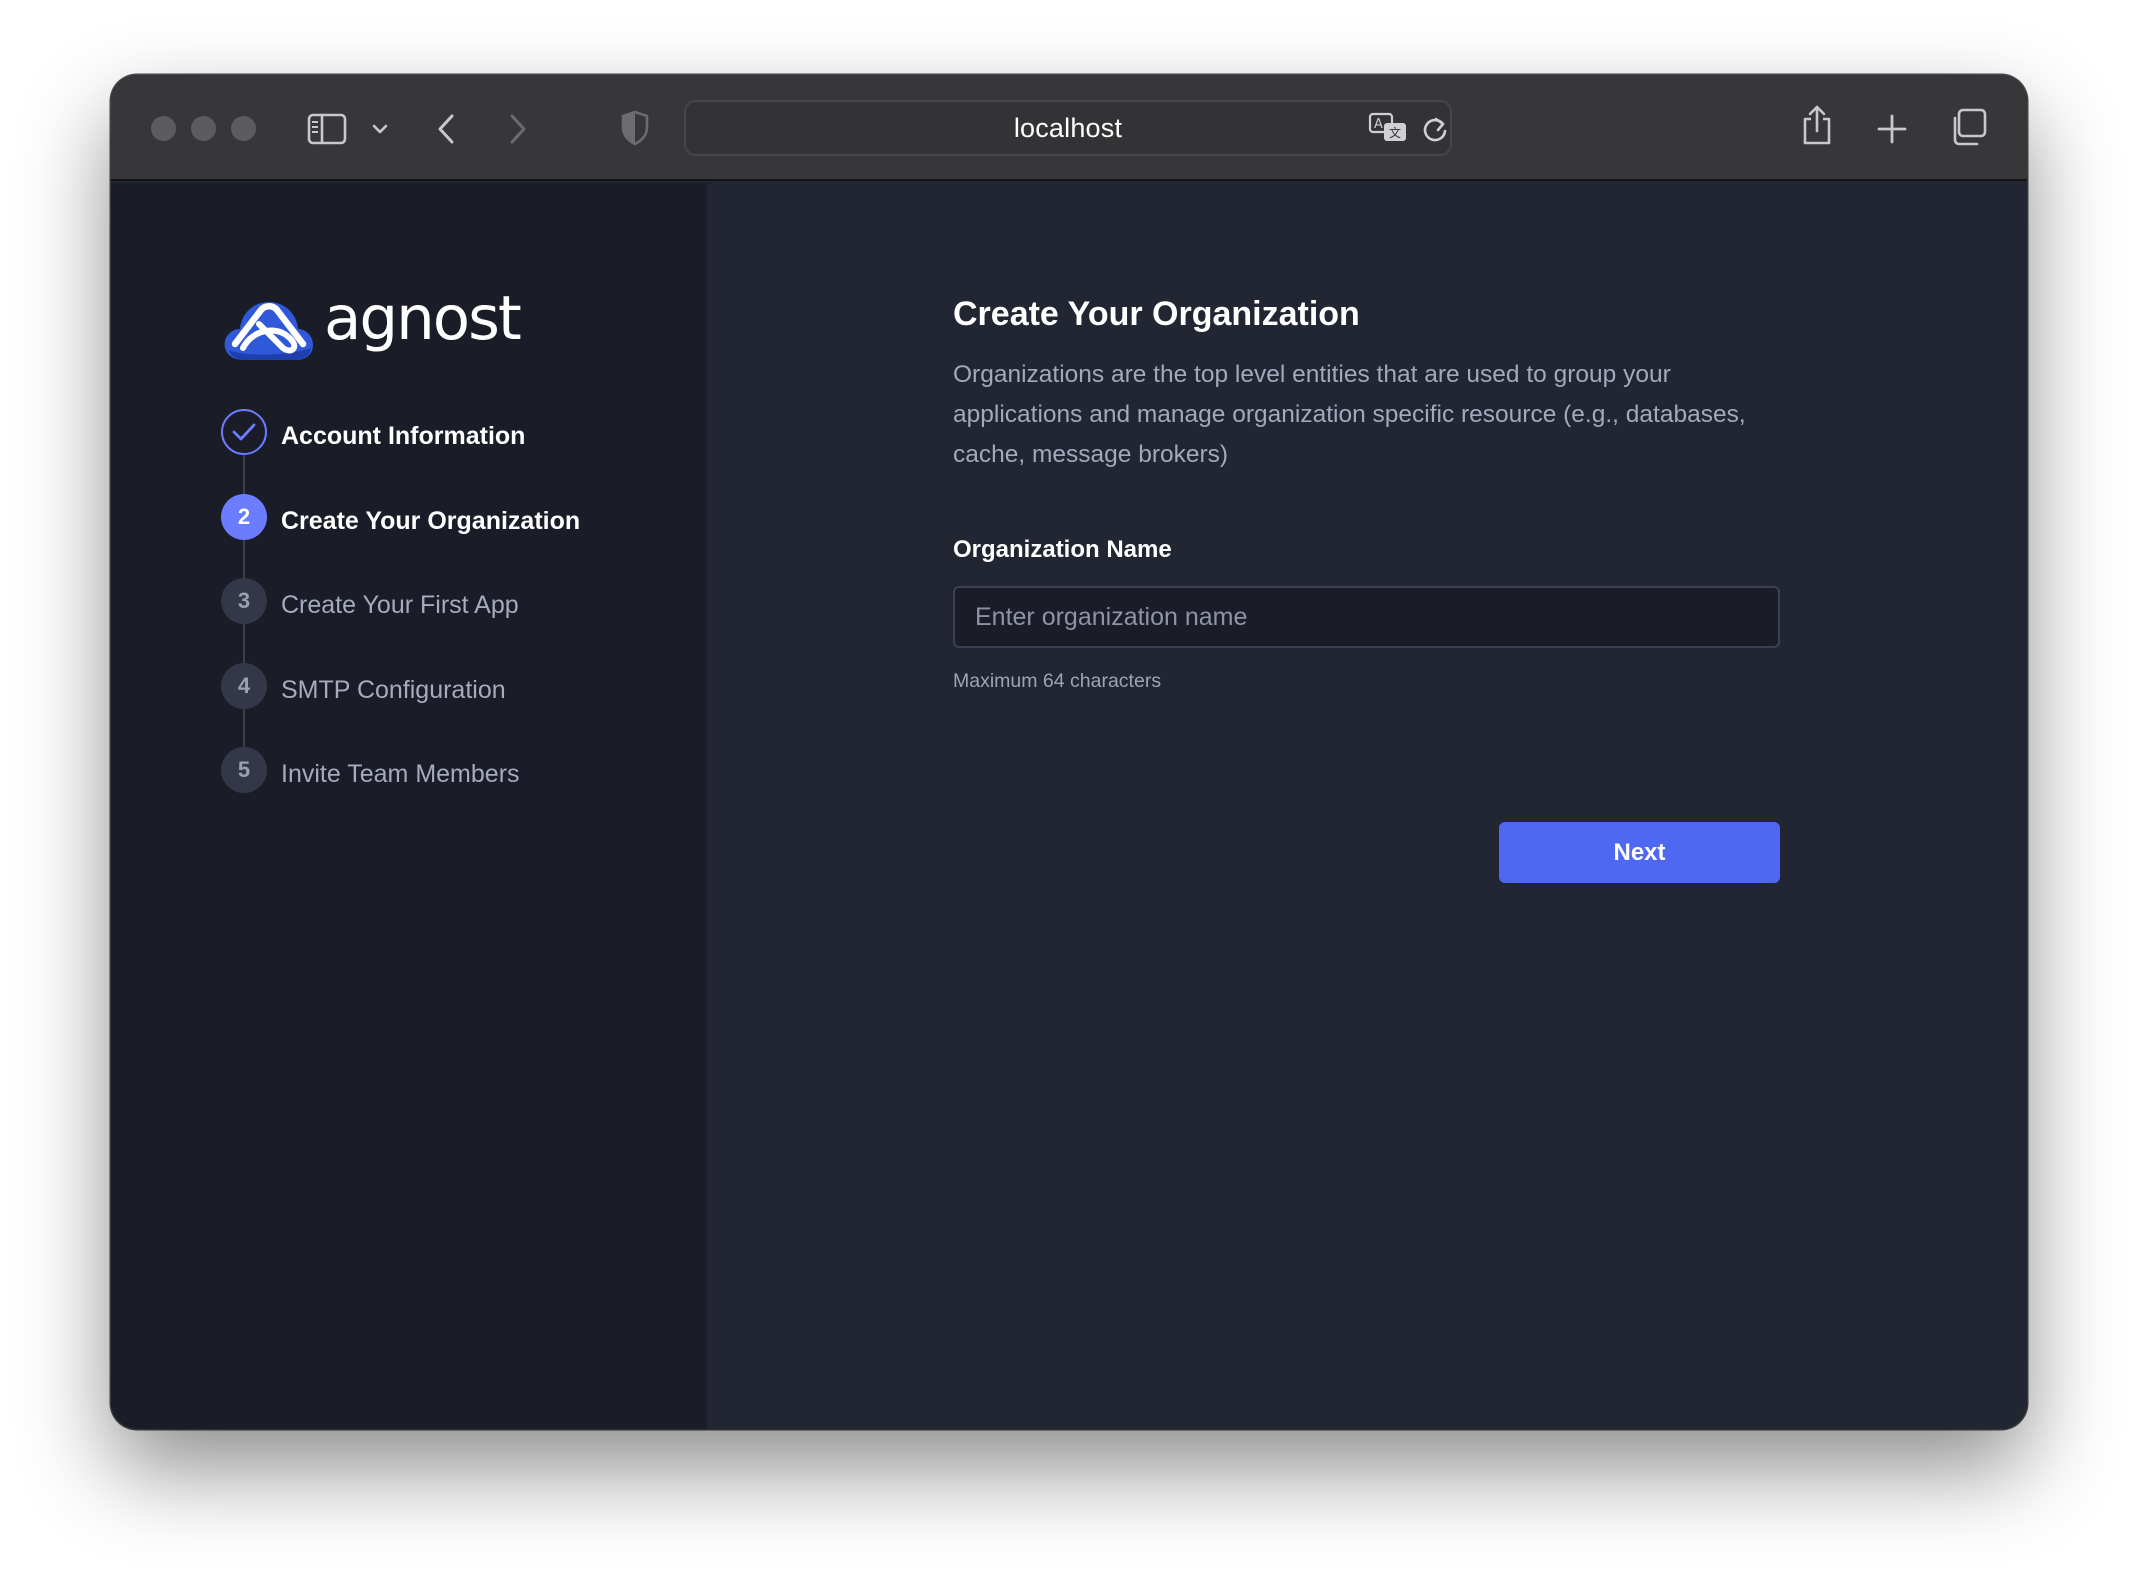 The image size is (2138, 1576). Describe the element at coordinates (1639, 852) in the screenshot. I see `next-button: Next` at that location.